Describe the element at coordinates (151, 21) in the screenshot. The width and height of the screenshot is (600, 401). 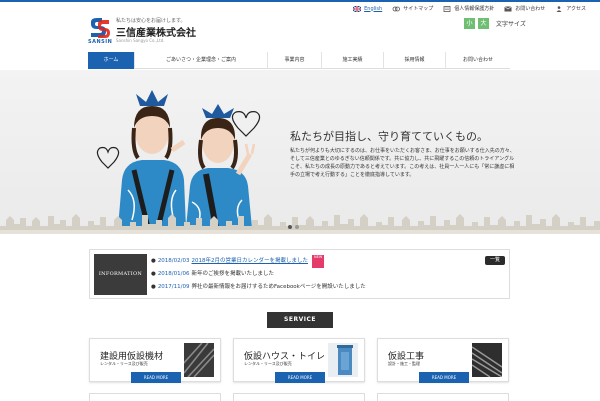
I see `tagline: 私たちは安心をお届けします。` at that location.